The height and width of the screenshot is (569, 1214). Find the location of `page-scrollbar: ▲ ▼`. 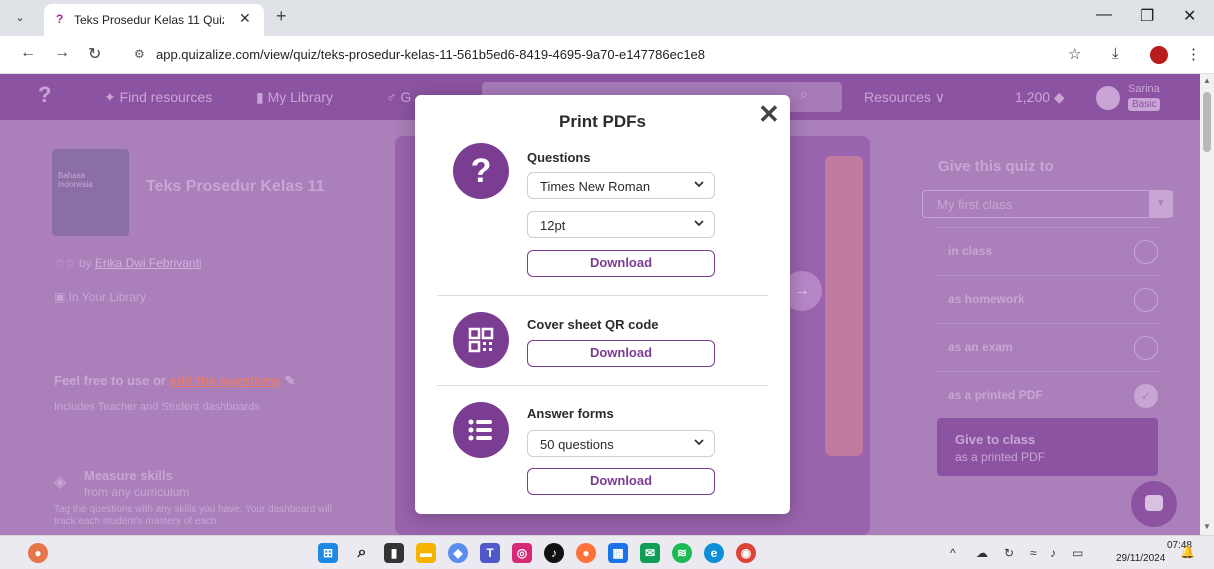

page-scrollbar: ▲ ▼ is located at coordinates (1207, 304).